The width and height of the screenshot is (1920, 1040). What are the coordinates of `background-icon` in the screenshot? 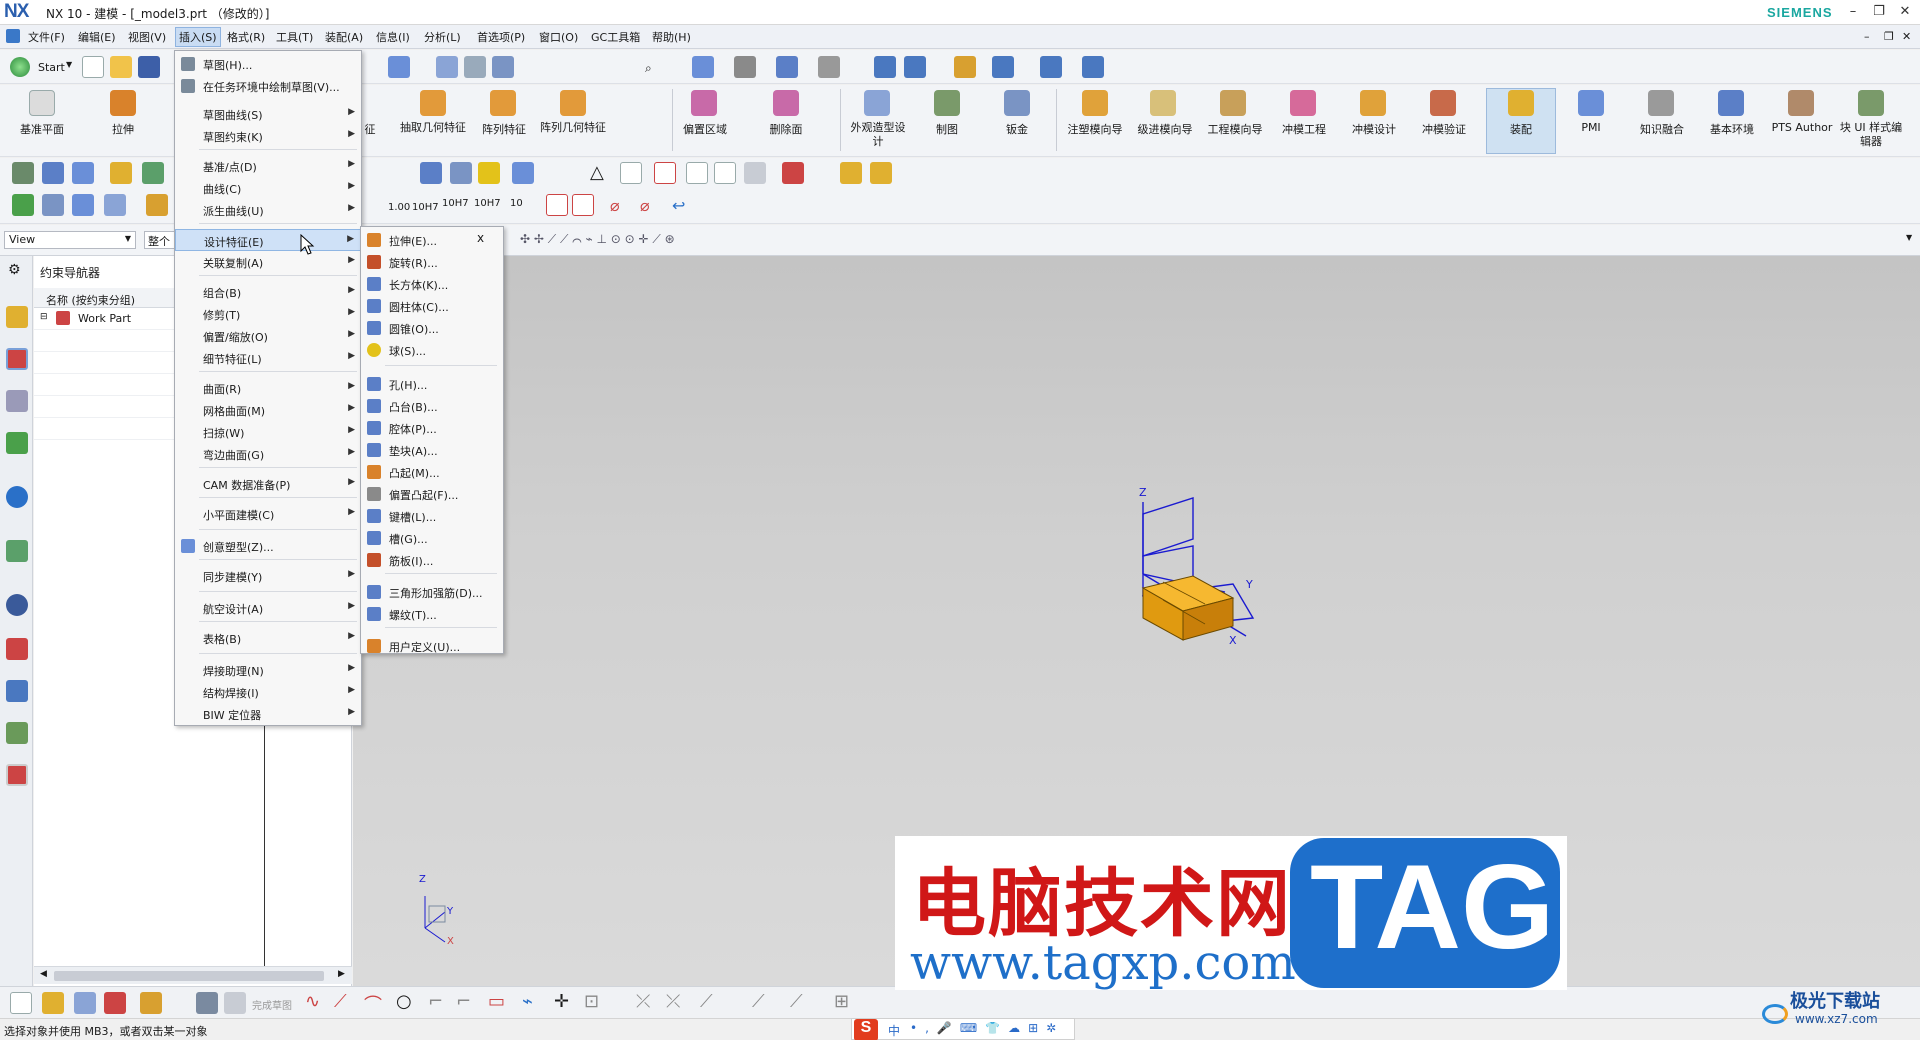 It's located at (829, 67).